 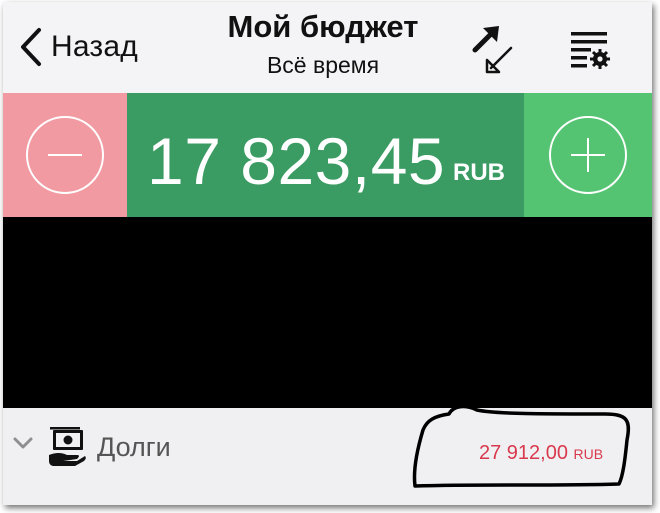 I want to click on list-settings-icon, so click(x=590, y=51).